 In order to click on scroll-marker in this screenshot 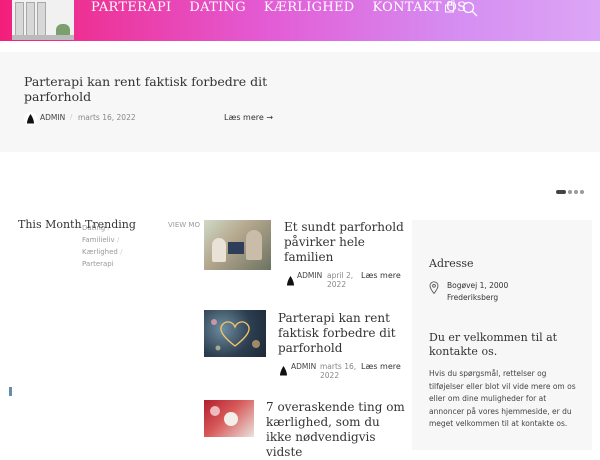, I will do `click(10, 391)`.